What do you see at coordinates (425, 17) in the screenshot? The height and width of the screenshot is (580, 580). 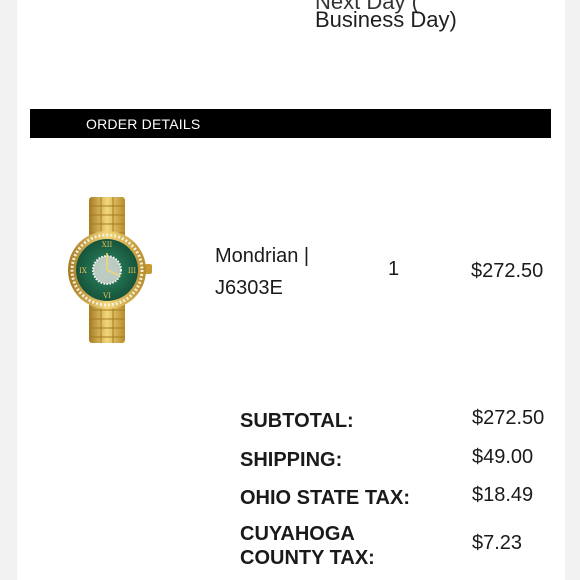 I see `delivery-method: Next Day ( Business Day)` at bounding box center [425, 17].